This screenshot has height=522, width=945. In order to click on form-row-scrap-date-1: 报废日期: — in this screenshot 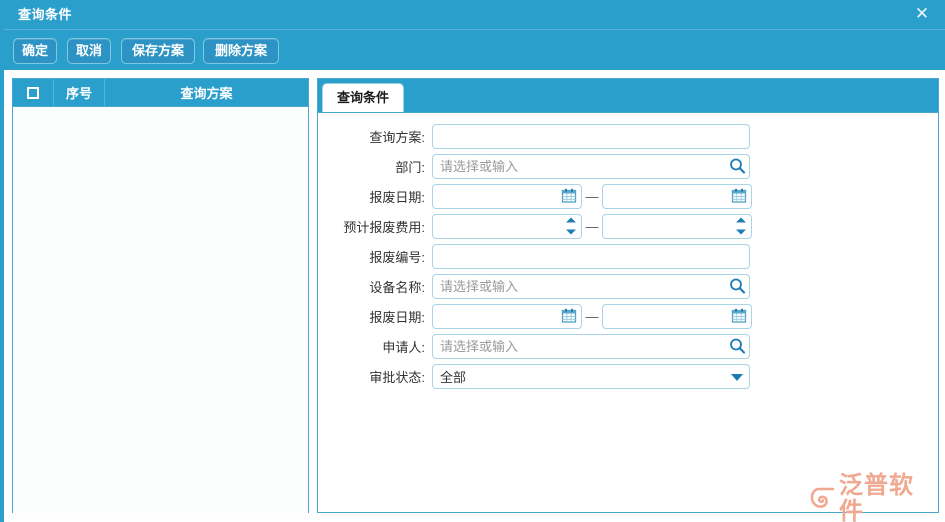, I will do `click(628, 196)`.